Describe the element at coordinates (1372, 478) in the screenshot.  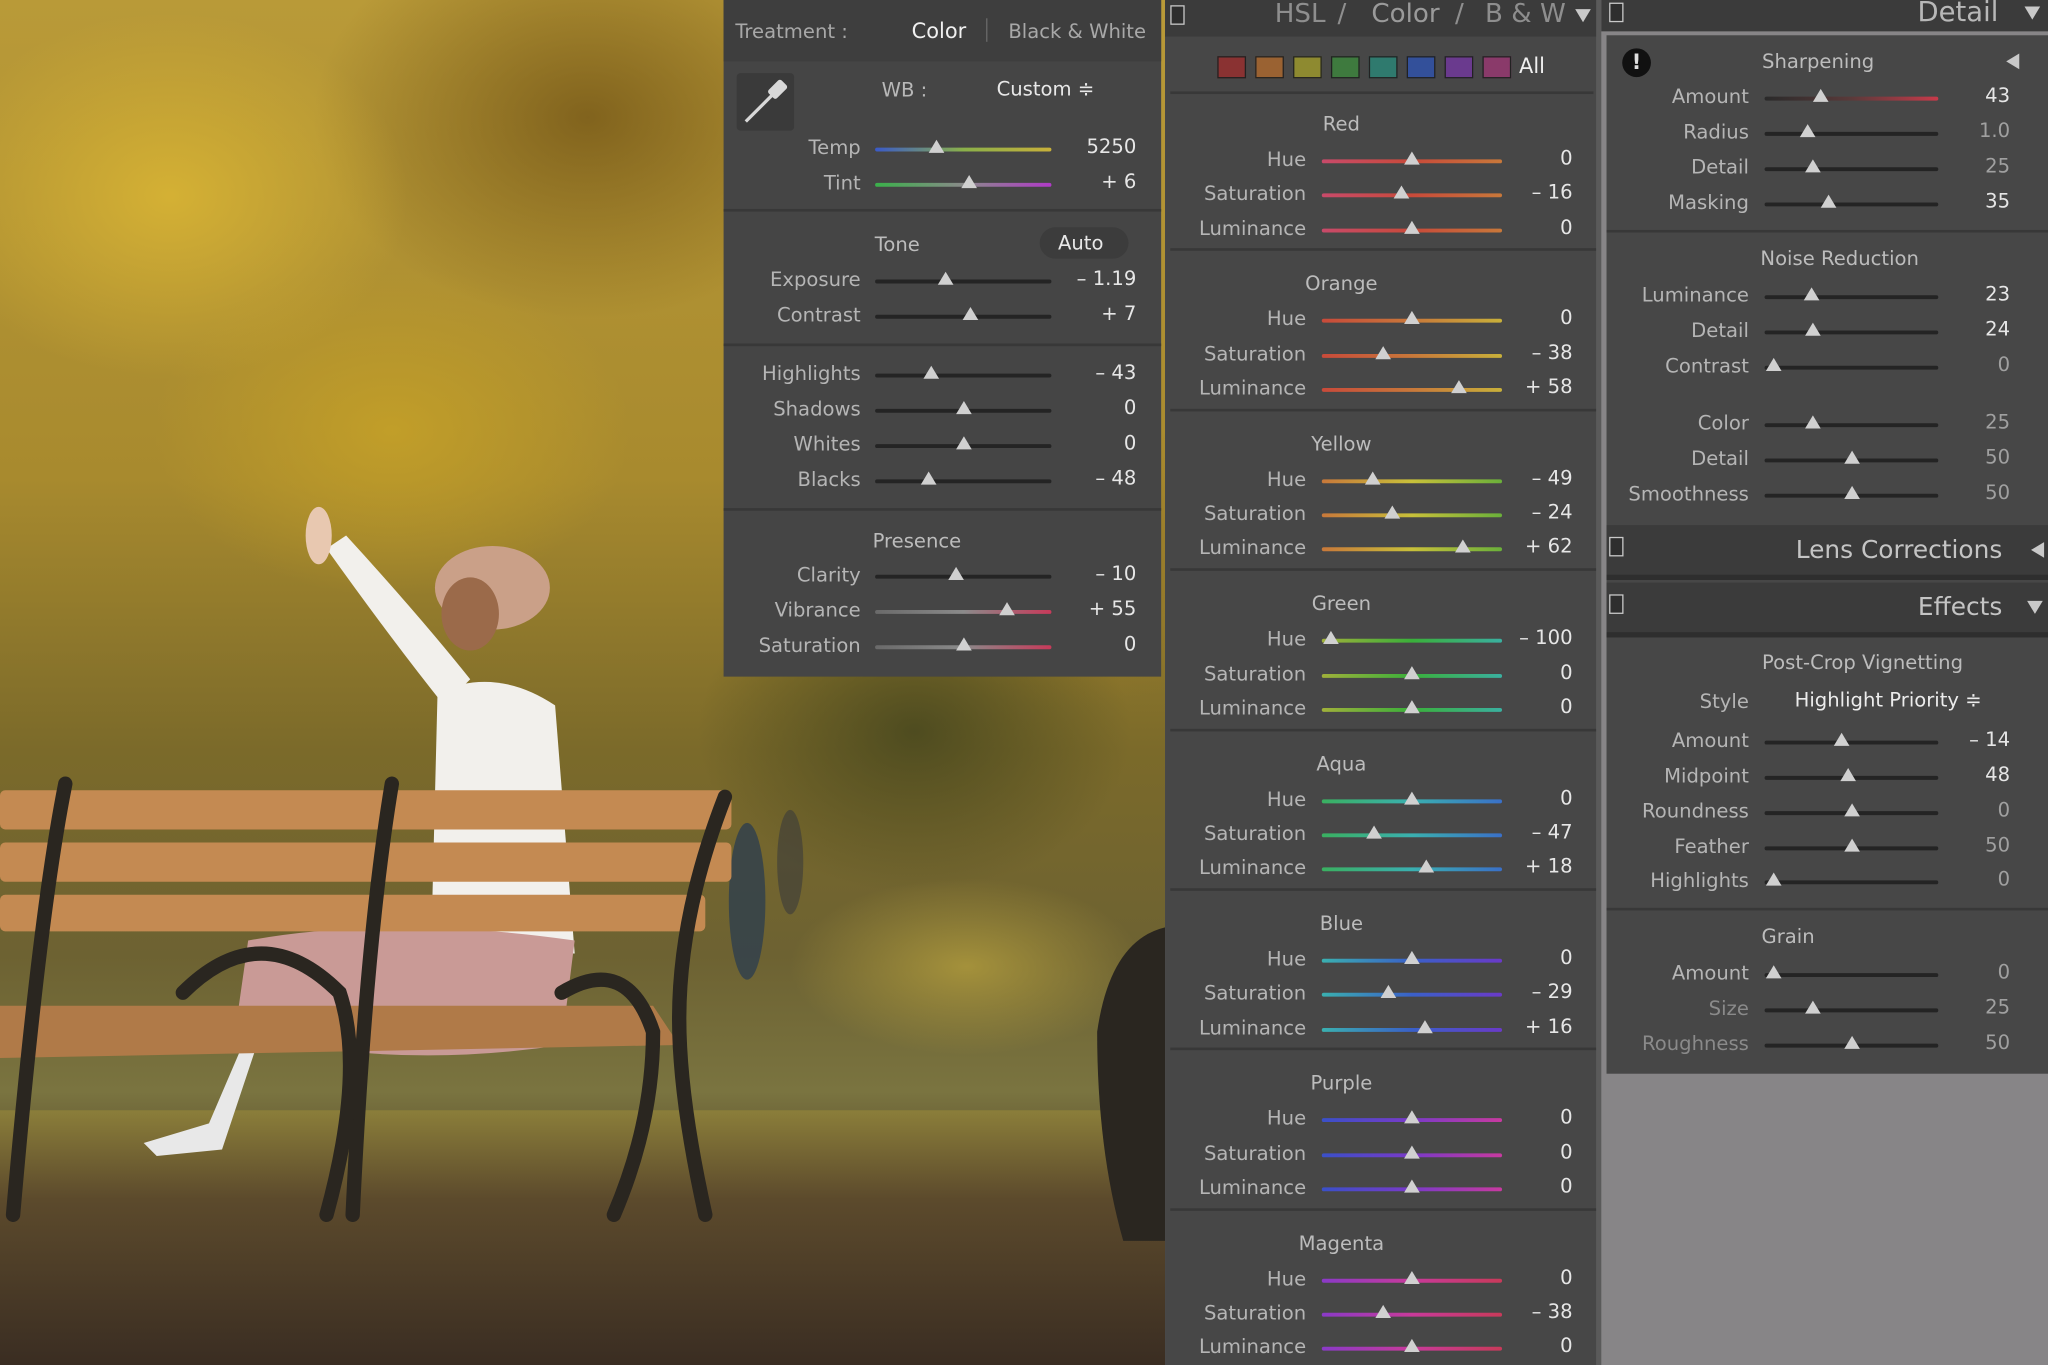
I see `hsl-yellow-hue-handle` at that location.